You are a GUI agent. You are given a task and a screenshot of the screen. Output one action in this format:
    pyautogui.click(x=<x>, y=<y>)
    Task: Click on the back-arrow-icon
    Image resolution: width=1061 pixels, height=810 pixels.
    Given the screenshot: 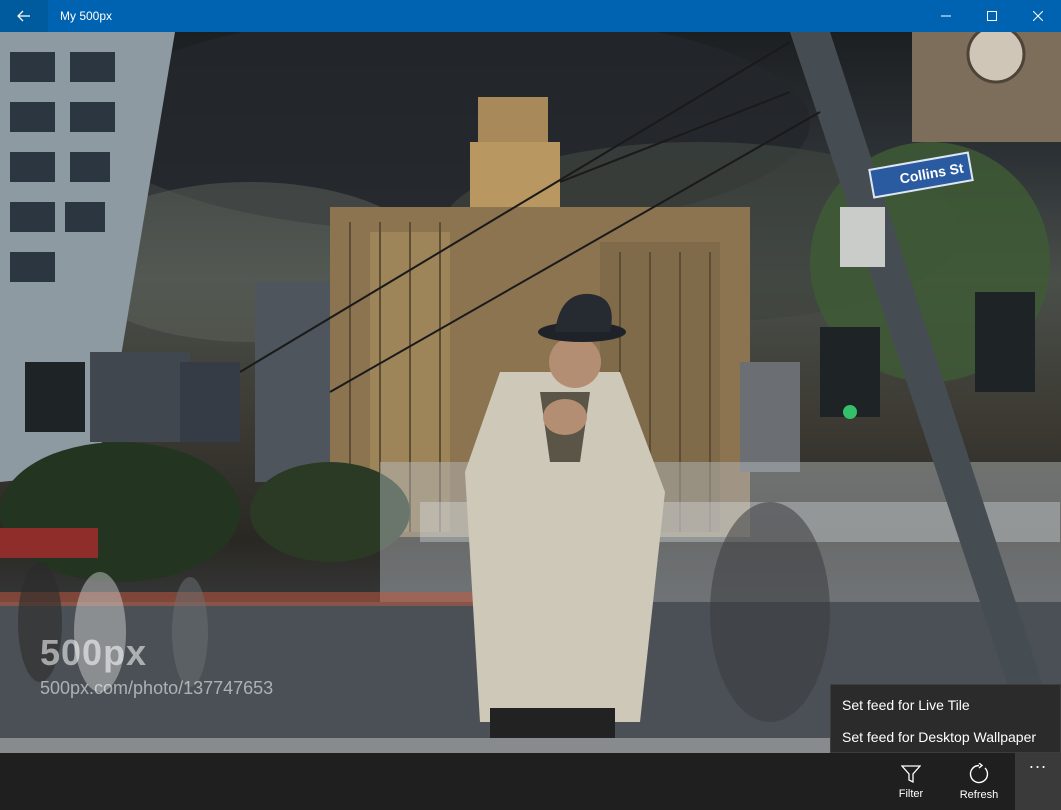 What is the action you would take?
    pyautogui.click(x=23, y=16)
    